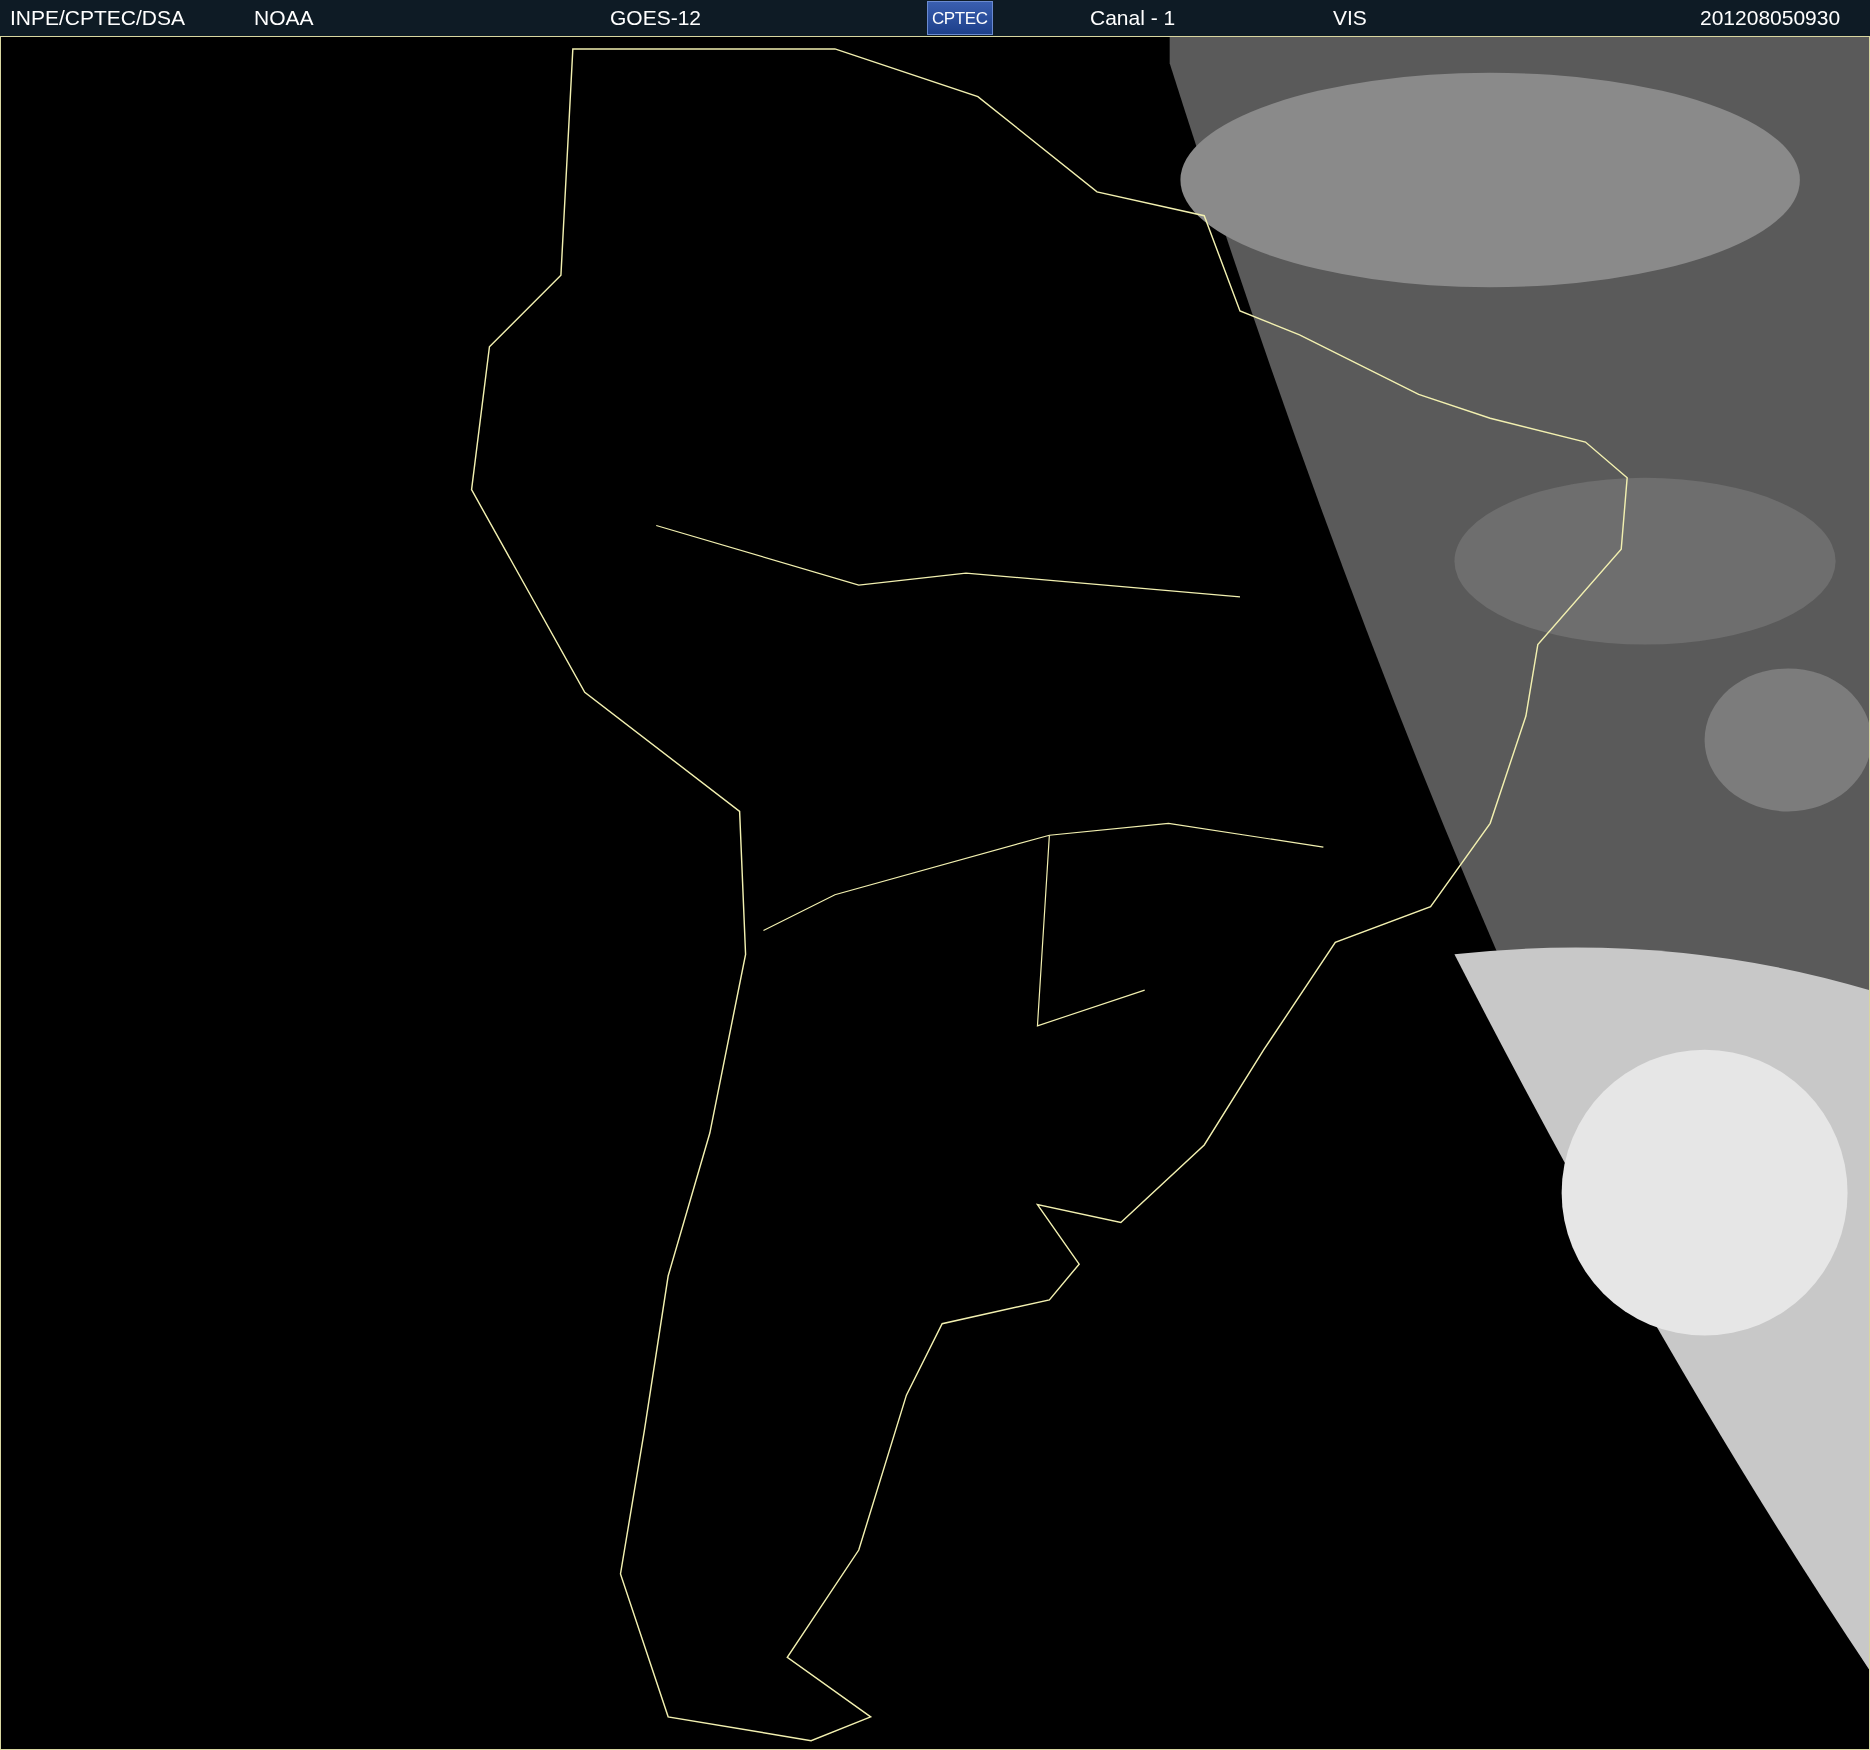 This screenshot has height=1750, width=1870. I want to click on header-label: INPE/CPTEC/DSA, so click(98, 18).